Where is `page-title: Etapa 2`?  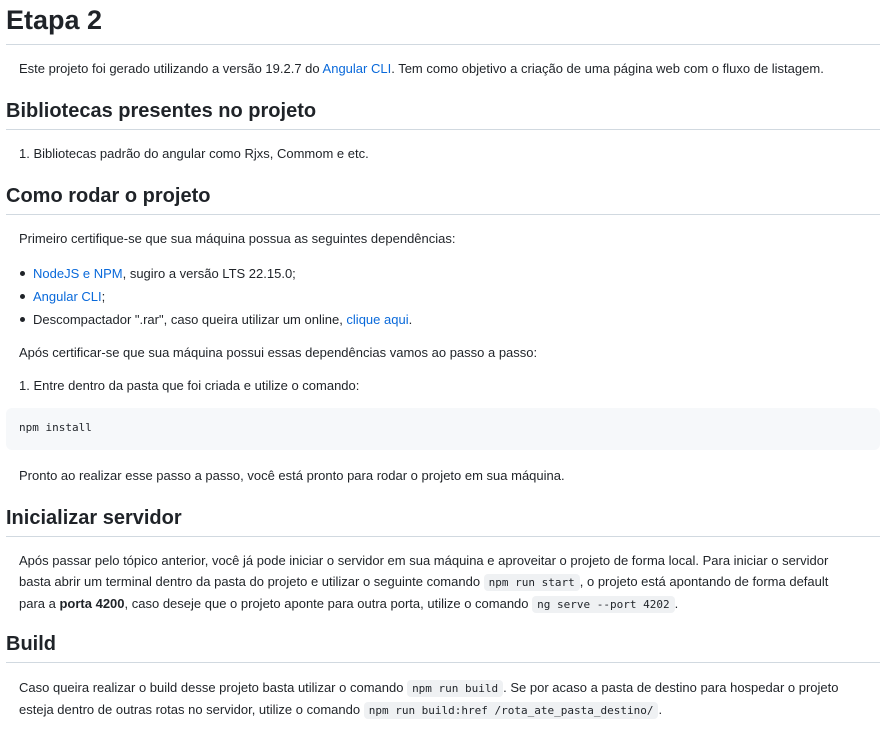
page-title: Etapa 2 is located at coordinates (443, 22).